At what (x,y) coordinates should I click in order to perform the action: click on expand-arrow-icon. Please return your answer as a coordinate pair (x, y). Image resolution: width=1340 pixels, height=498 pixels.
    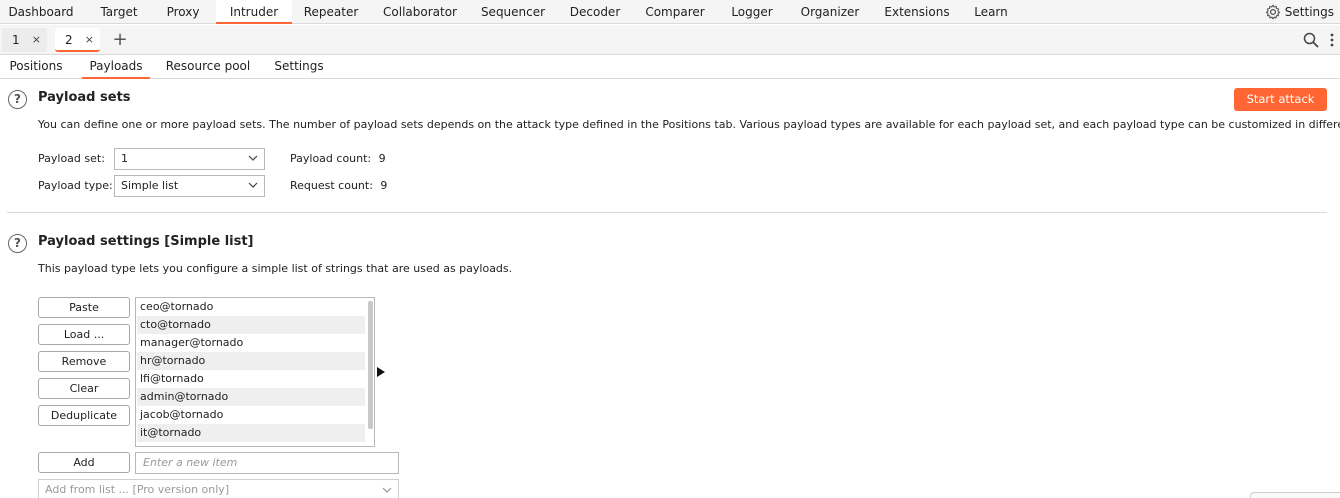
    Looking at the image, I should click on (381, 372).